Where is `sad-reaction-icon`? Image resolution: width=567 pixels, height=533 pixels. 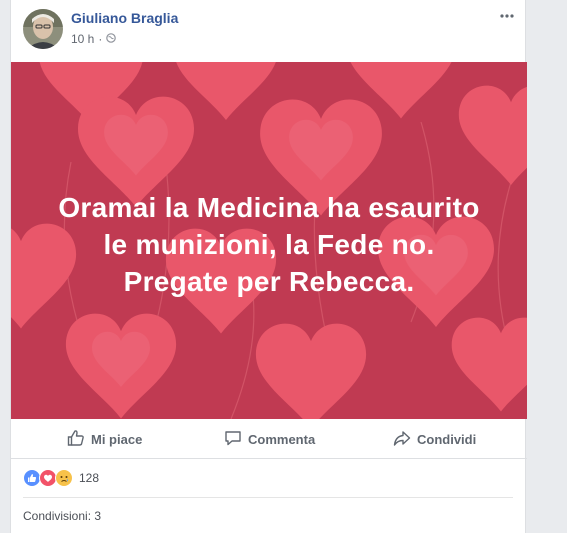
sad-reaction-icon is located at coordinates (64, 478).